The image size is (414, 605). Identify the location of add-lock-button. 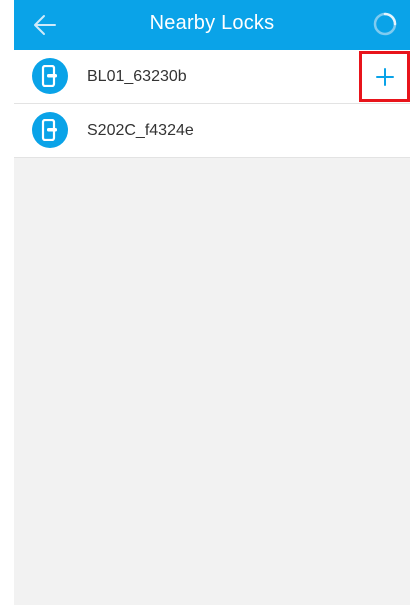
(384, 76).